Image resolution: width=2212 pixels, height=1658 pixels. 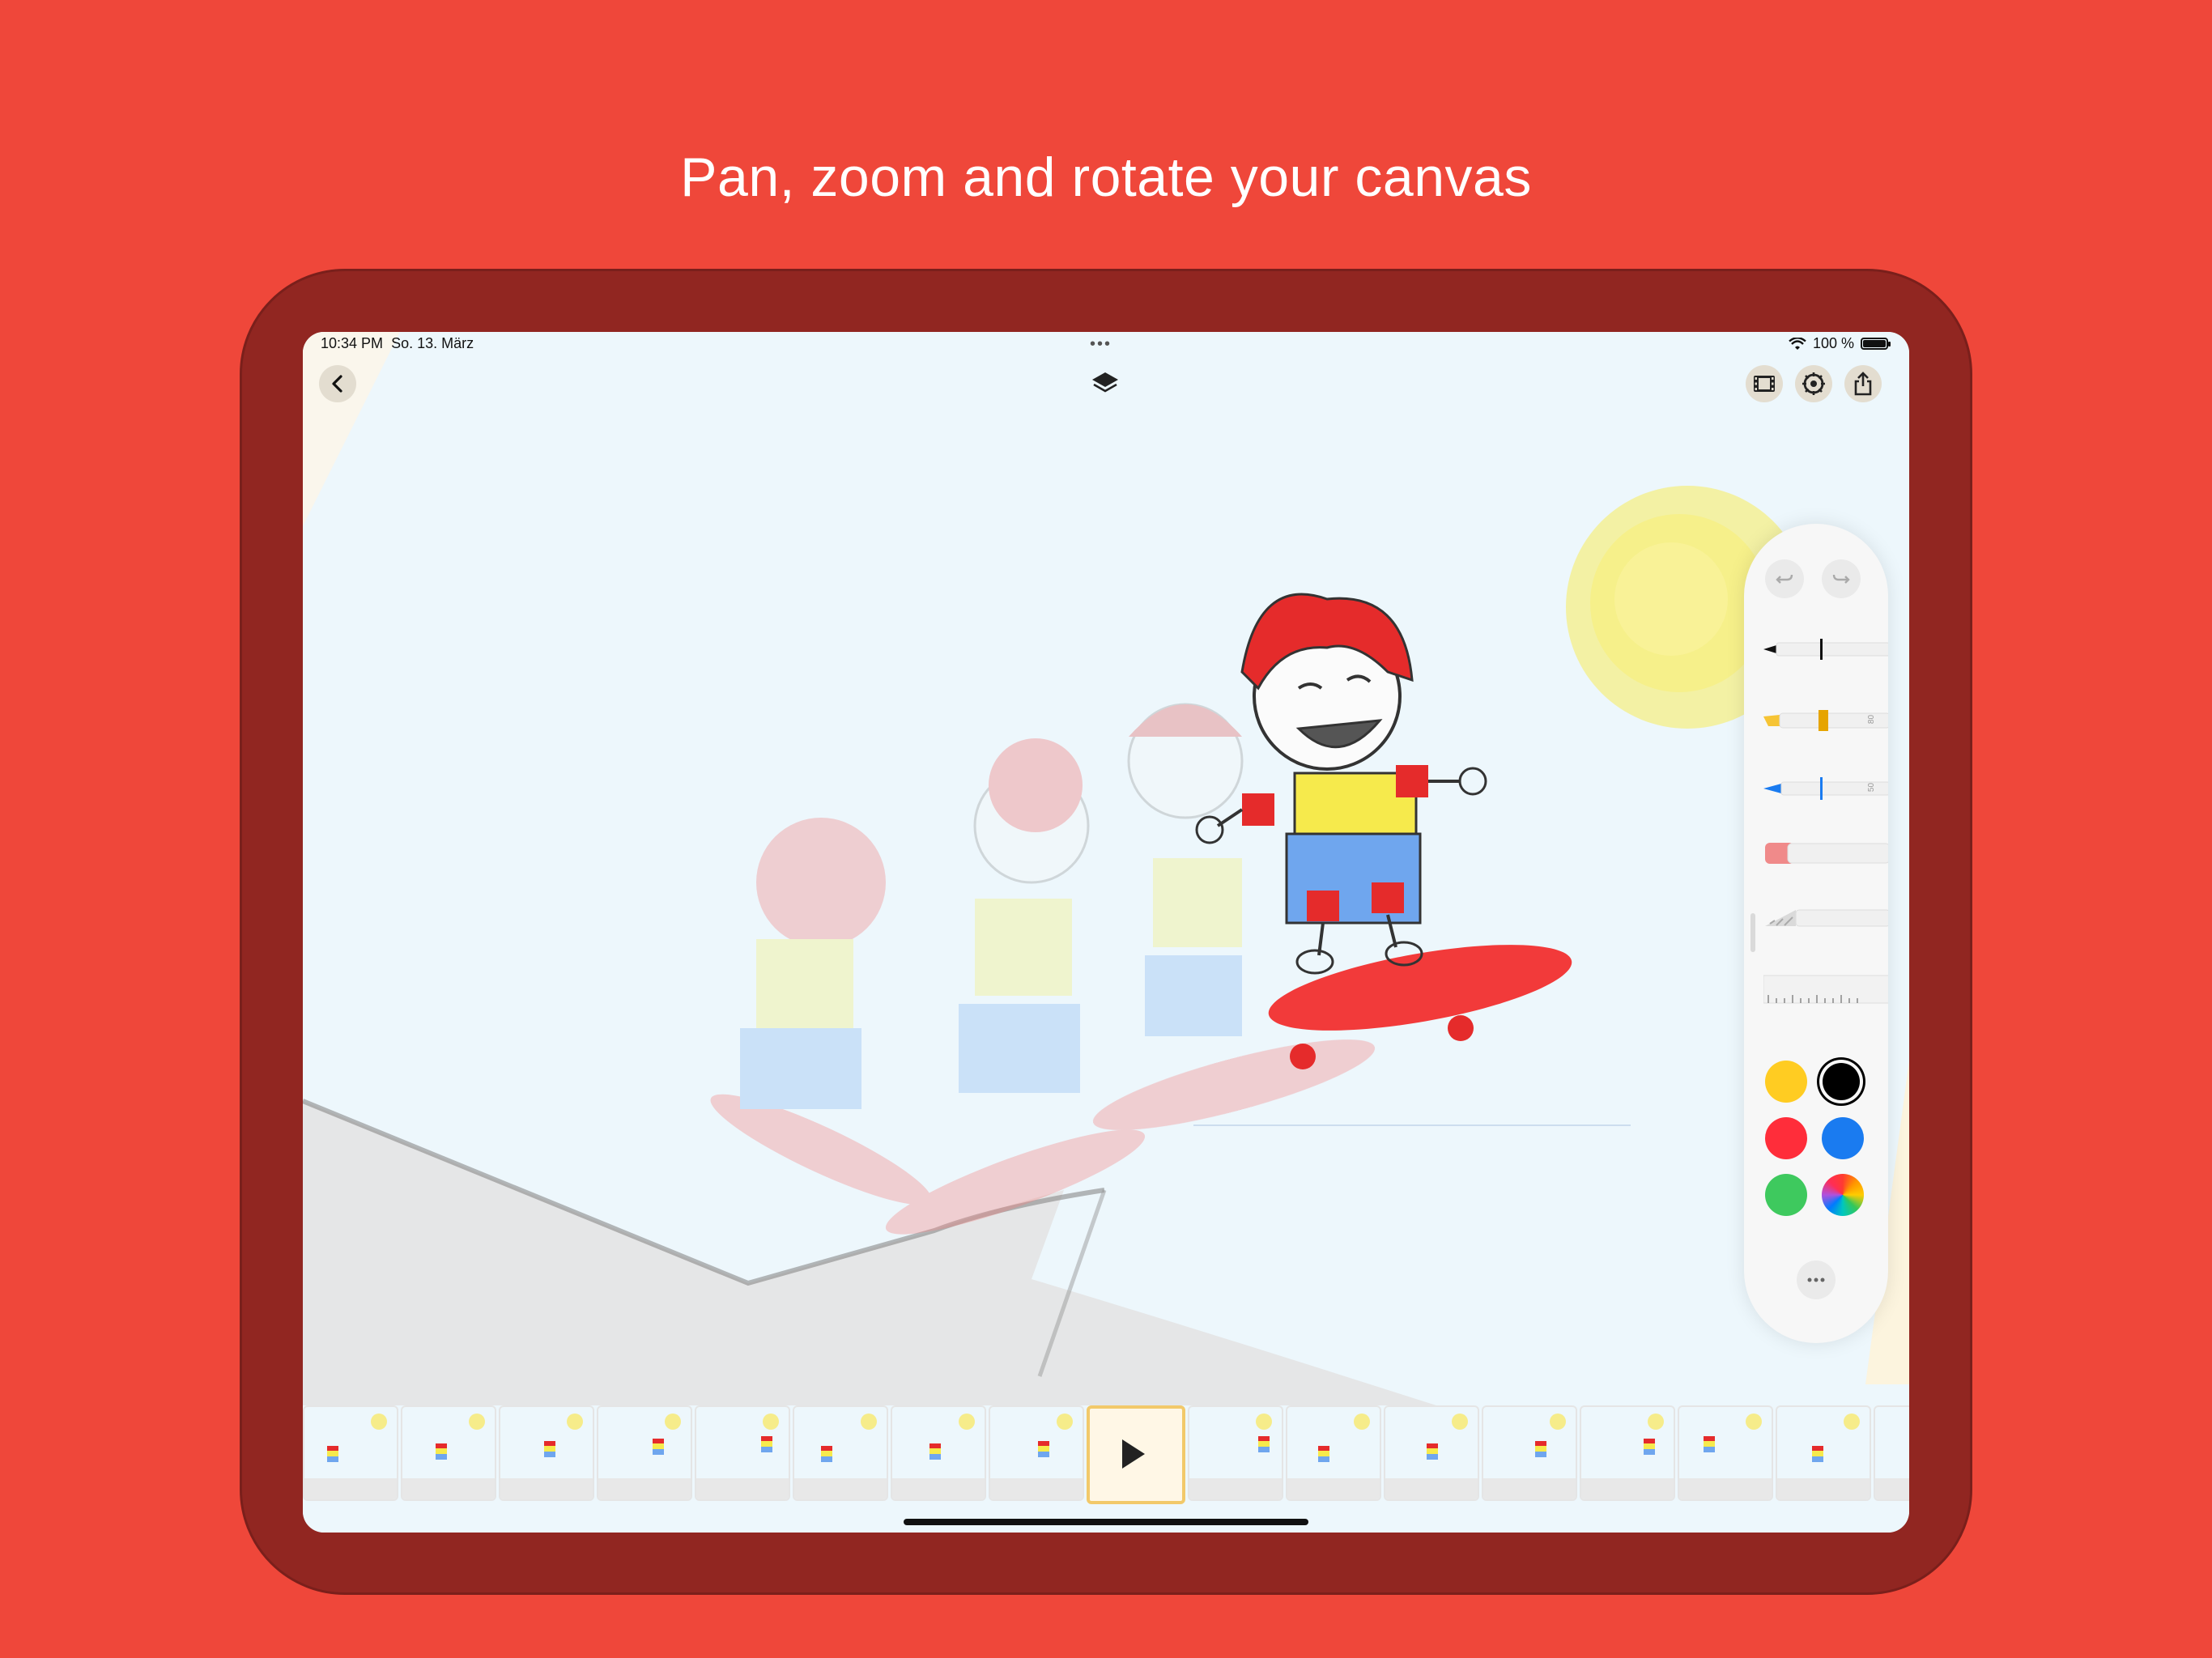 I want to click on redo-icon, so click(x=1841, y=579).